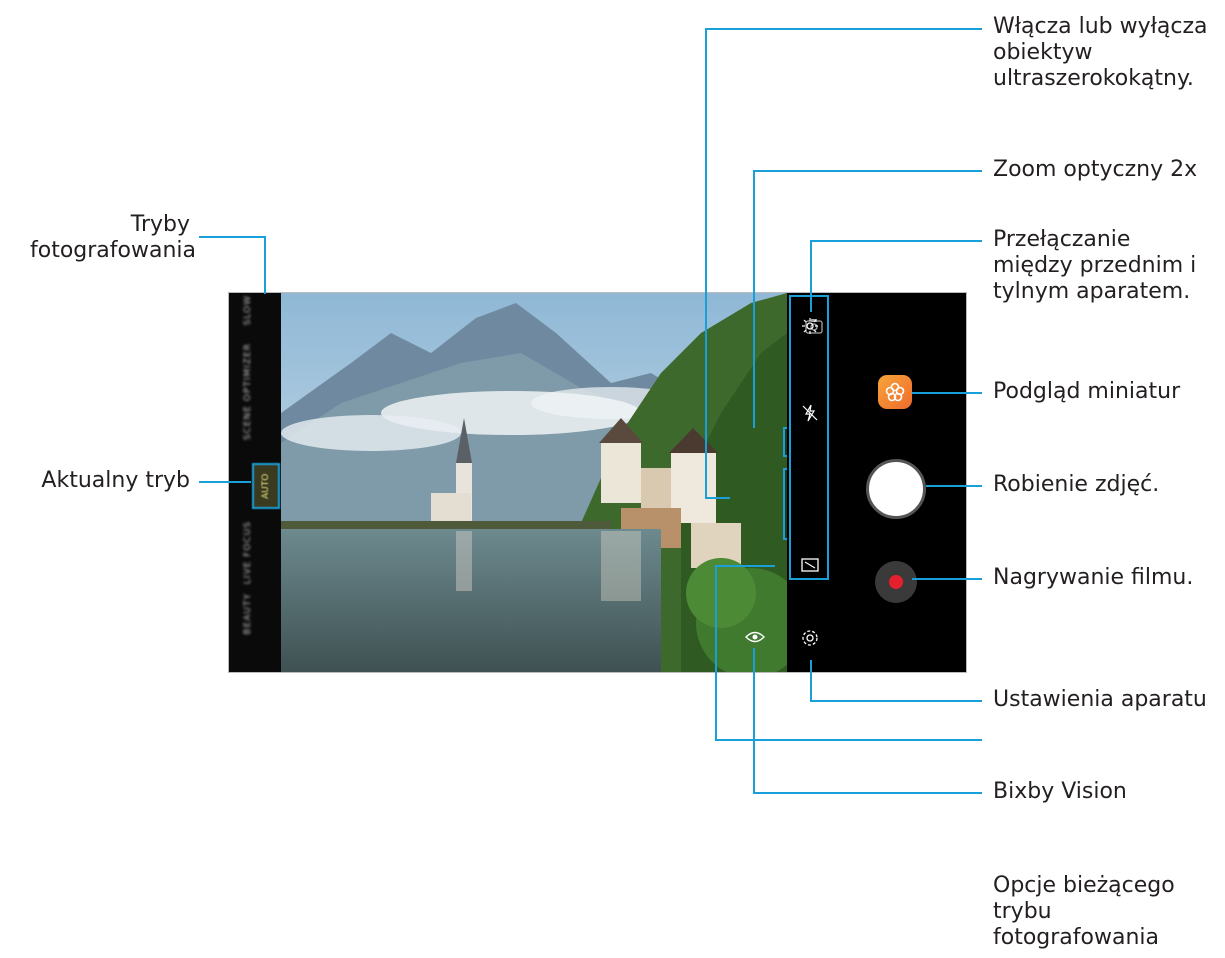 The height and width of the screenshot is (958, 1225). Describe the element at coordinates (1076, 937) in the screenshot. I see `label-options-line3: fotografowania` at that location.